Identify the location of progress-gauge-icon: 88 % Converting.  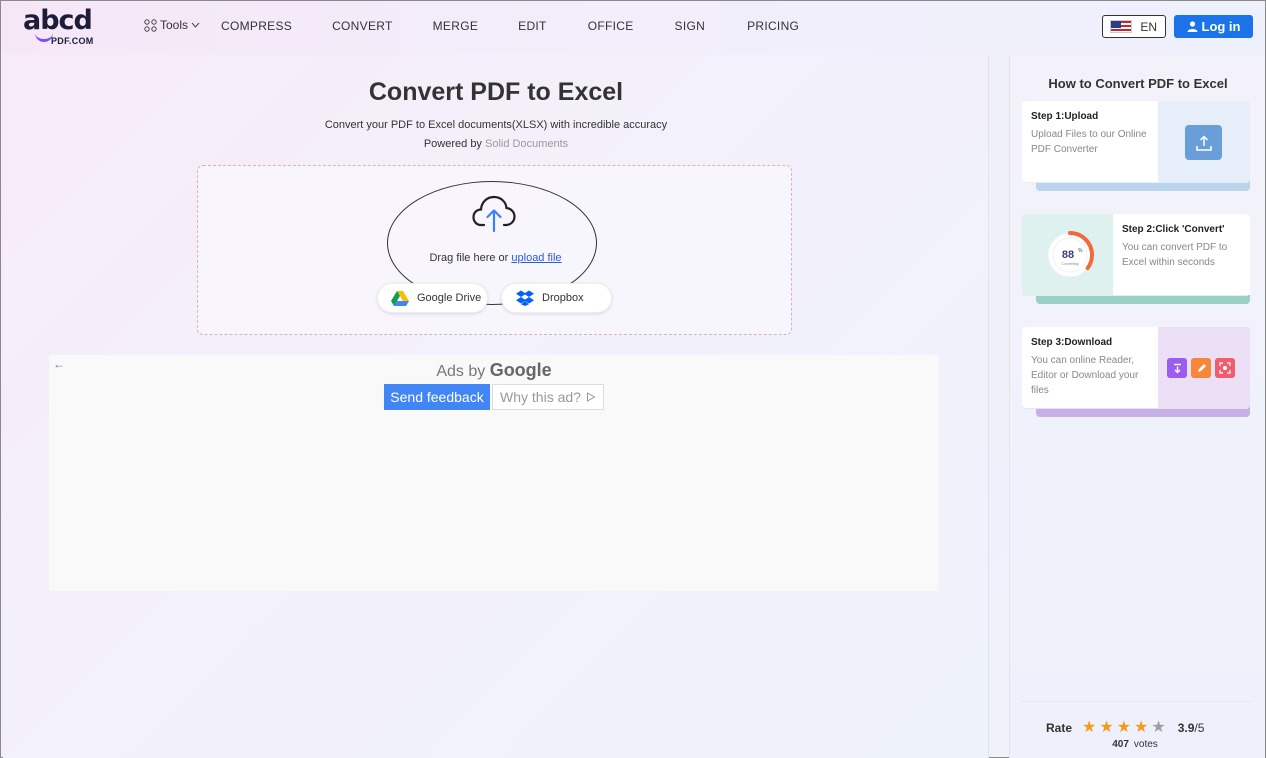
(1070, 255).